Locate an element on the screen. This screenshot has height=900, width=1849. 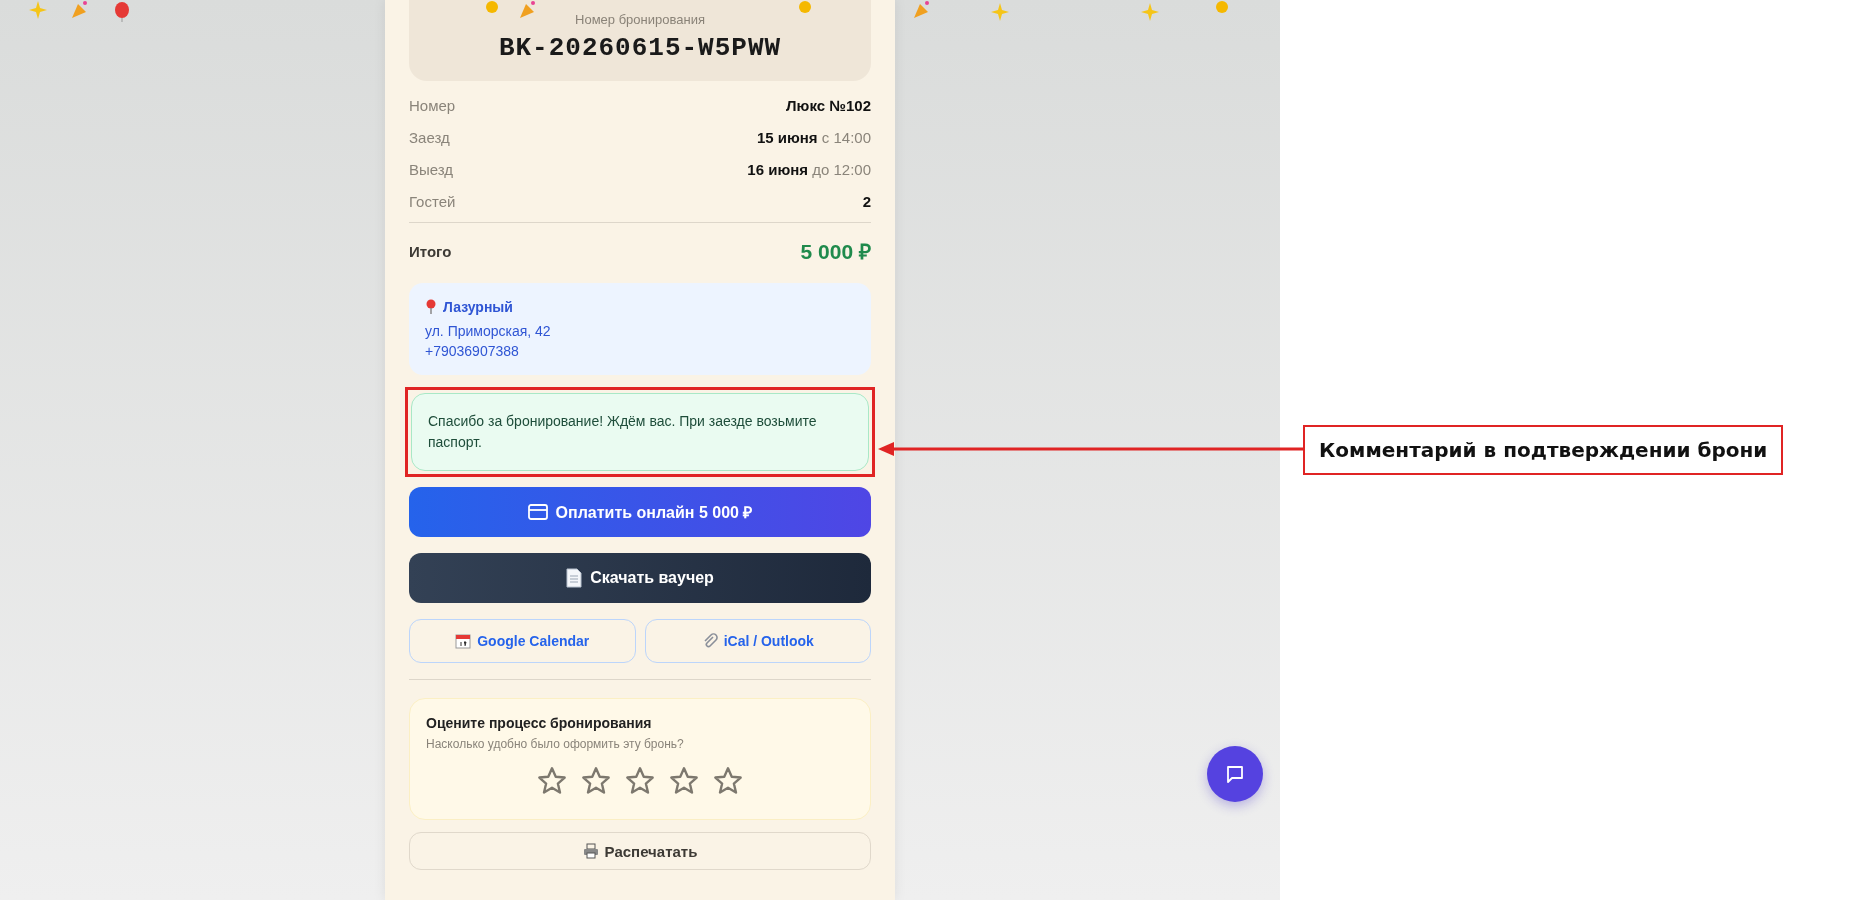
booking-code: BK-20260615-W5PWW is located at coordinates (640, 48).